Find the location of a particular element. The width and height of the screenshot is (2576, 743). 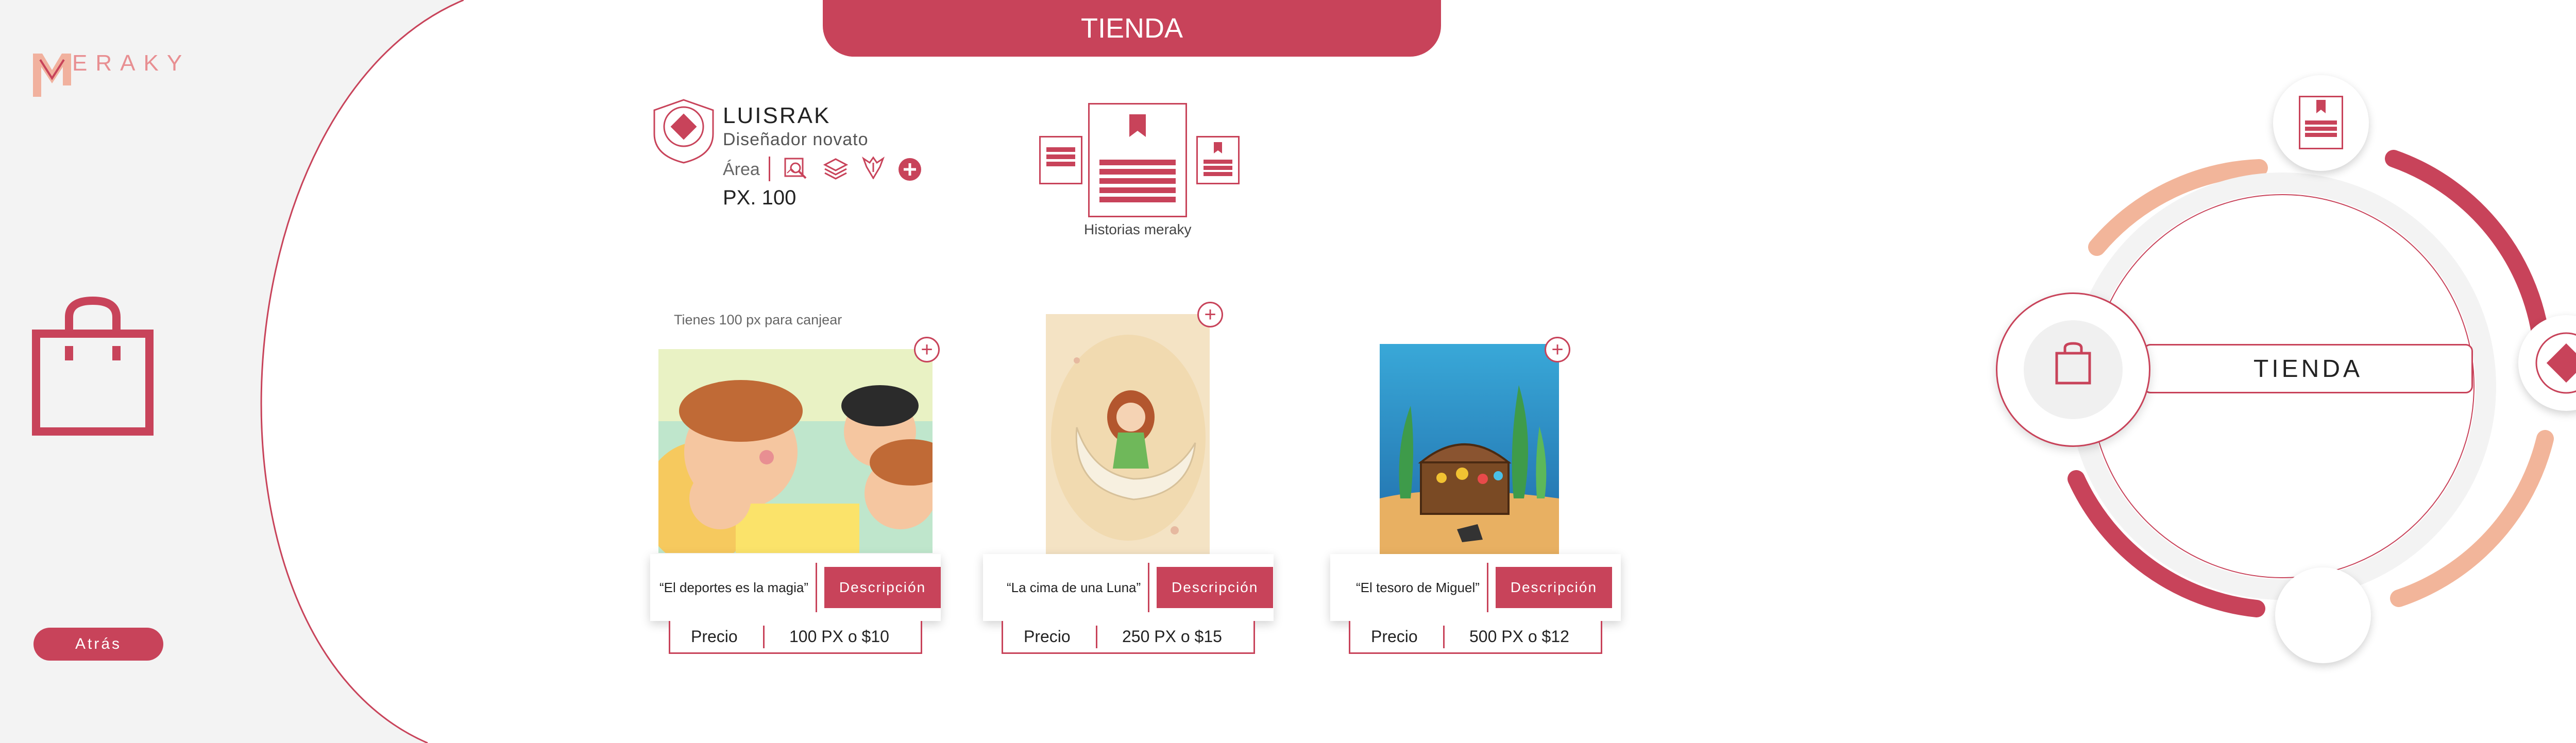

price-row-3: Precio 500 PX o $12 is located at coordinates (1475, 637).